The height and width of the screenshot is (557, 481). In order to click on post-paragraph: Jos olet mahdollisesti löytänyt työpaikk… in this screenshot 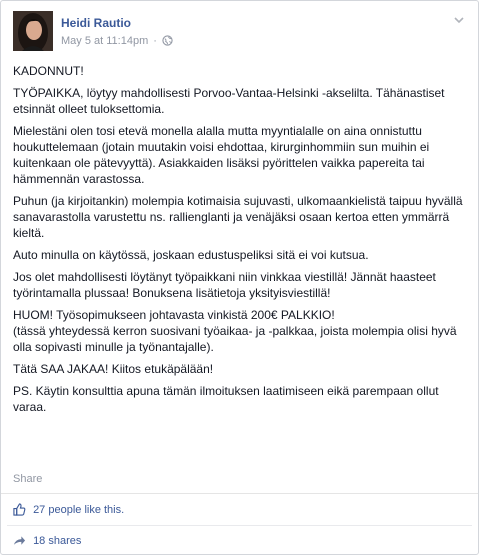, I will do `click(224, 285)`.